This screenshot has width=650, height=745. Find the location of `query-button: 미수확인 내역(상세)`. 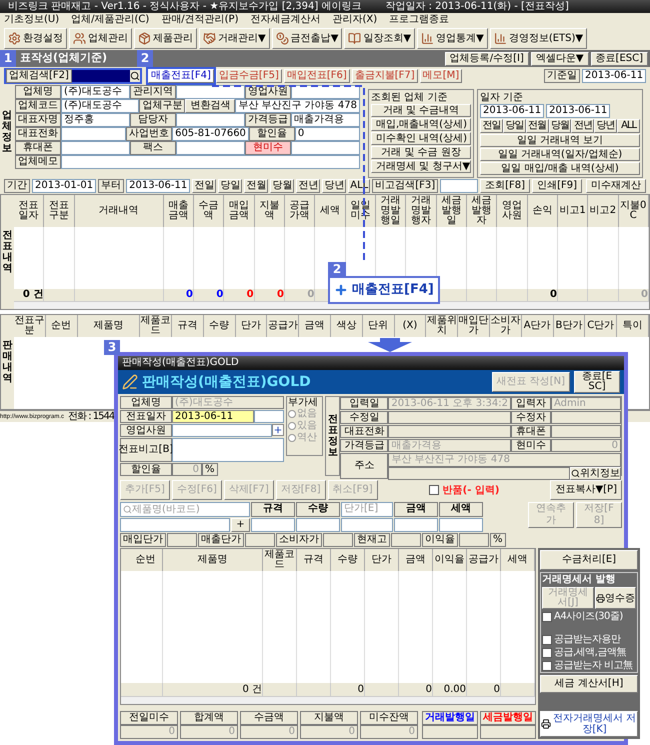

query-button: 미수확인 내역(상세) is located at coordinates (421, 138).